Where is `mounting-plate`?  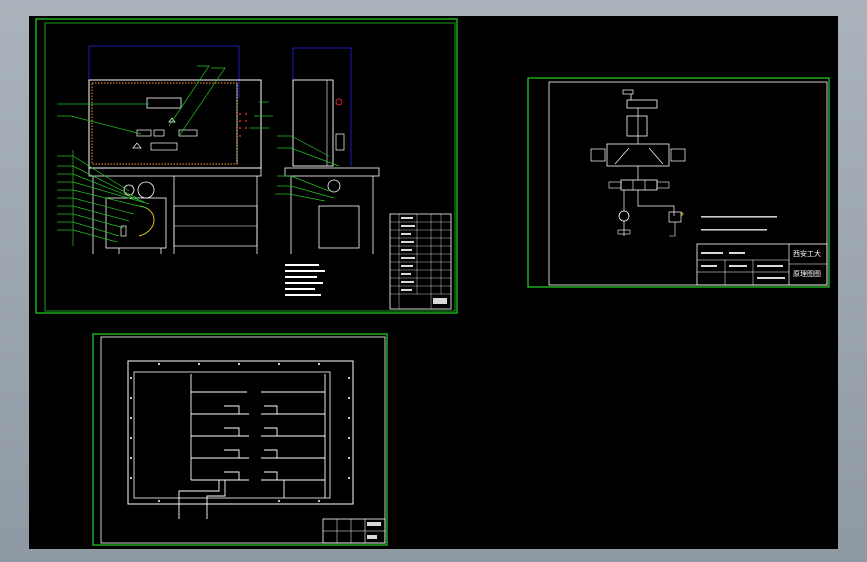 mounting-plate is located at coordinates (240, 439).